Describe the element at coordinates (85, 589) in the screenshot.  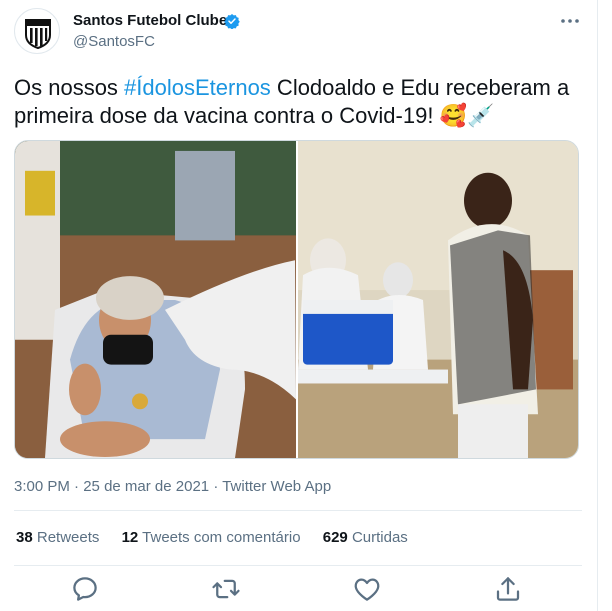
I see `reply-icon` at that location.